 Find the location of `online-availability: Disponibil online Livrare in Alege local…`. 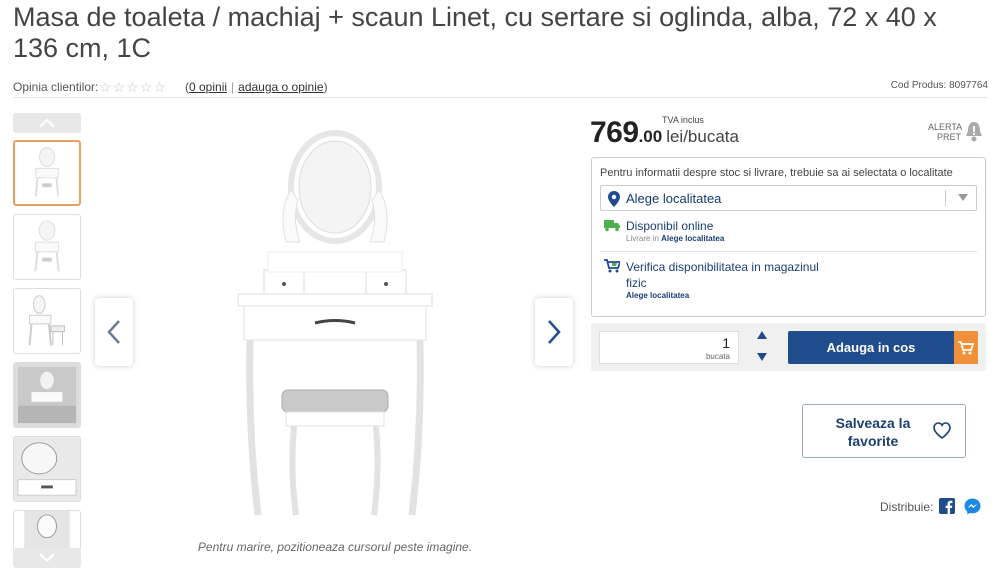

online-availability: Disponibil online Livrare in Alege local… is located at coordinates (788, 233).